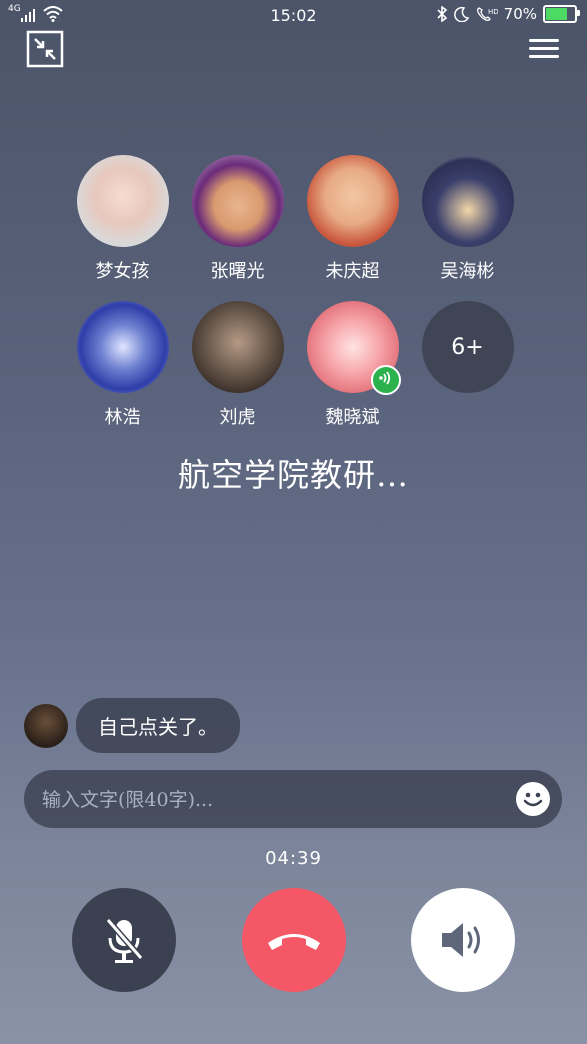 The width and height of the screenshot is (587, 1044). I want to click on speaker-icon, so click(461, 940).